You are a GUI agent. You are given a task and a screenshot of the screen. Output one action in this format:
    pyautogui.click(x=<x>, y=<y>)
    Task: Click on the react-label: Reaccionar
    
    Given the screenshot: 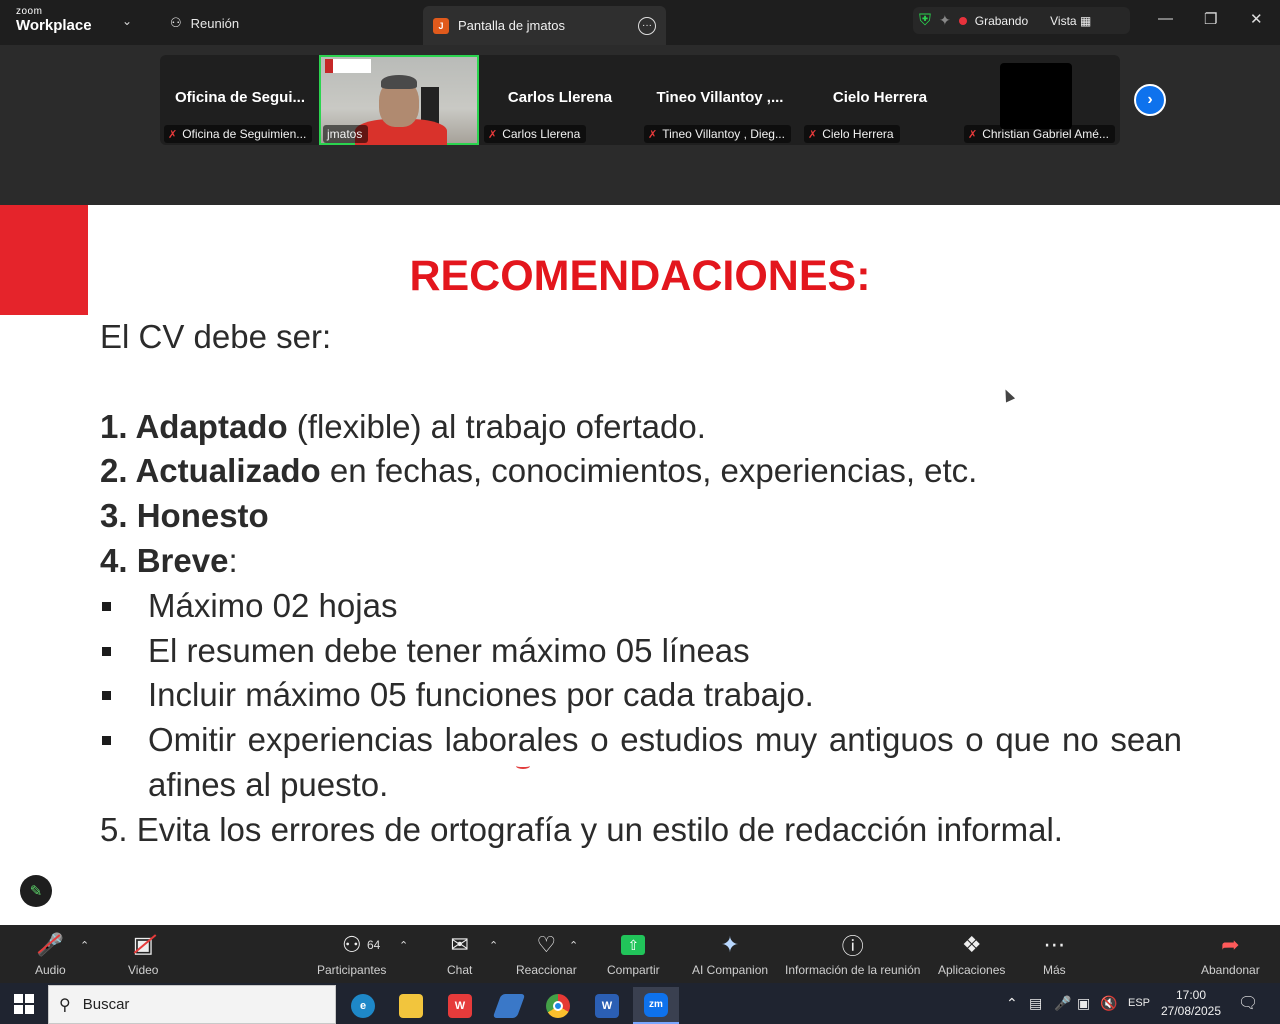 What is the action you would take?
    pyautogui.click(x=546, y=970)
    